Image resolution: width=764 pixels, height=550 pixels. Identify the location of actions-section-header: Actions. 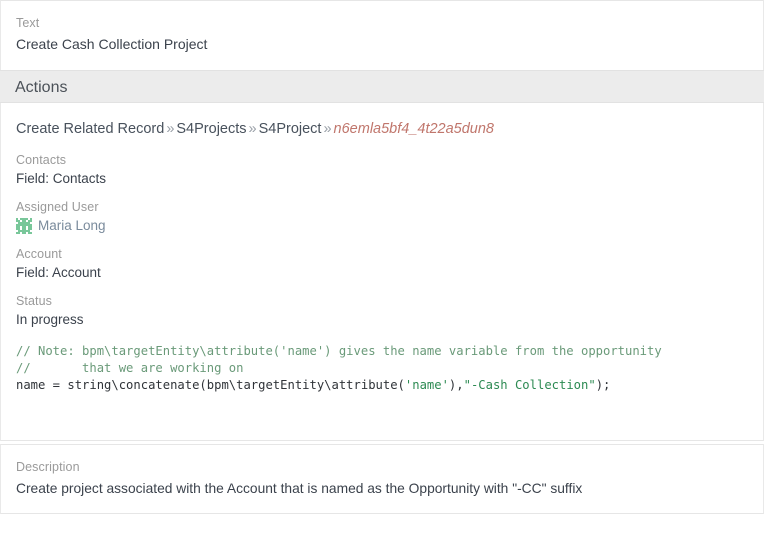
(382, 86).